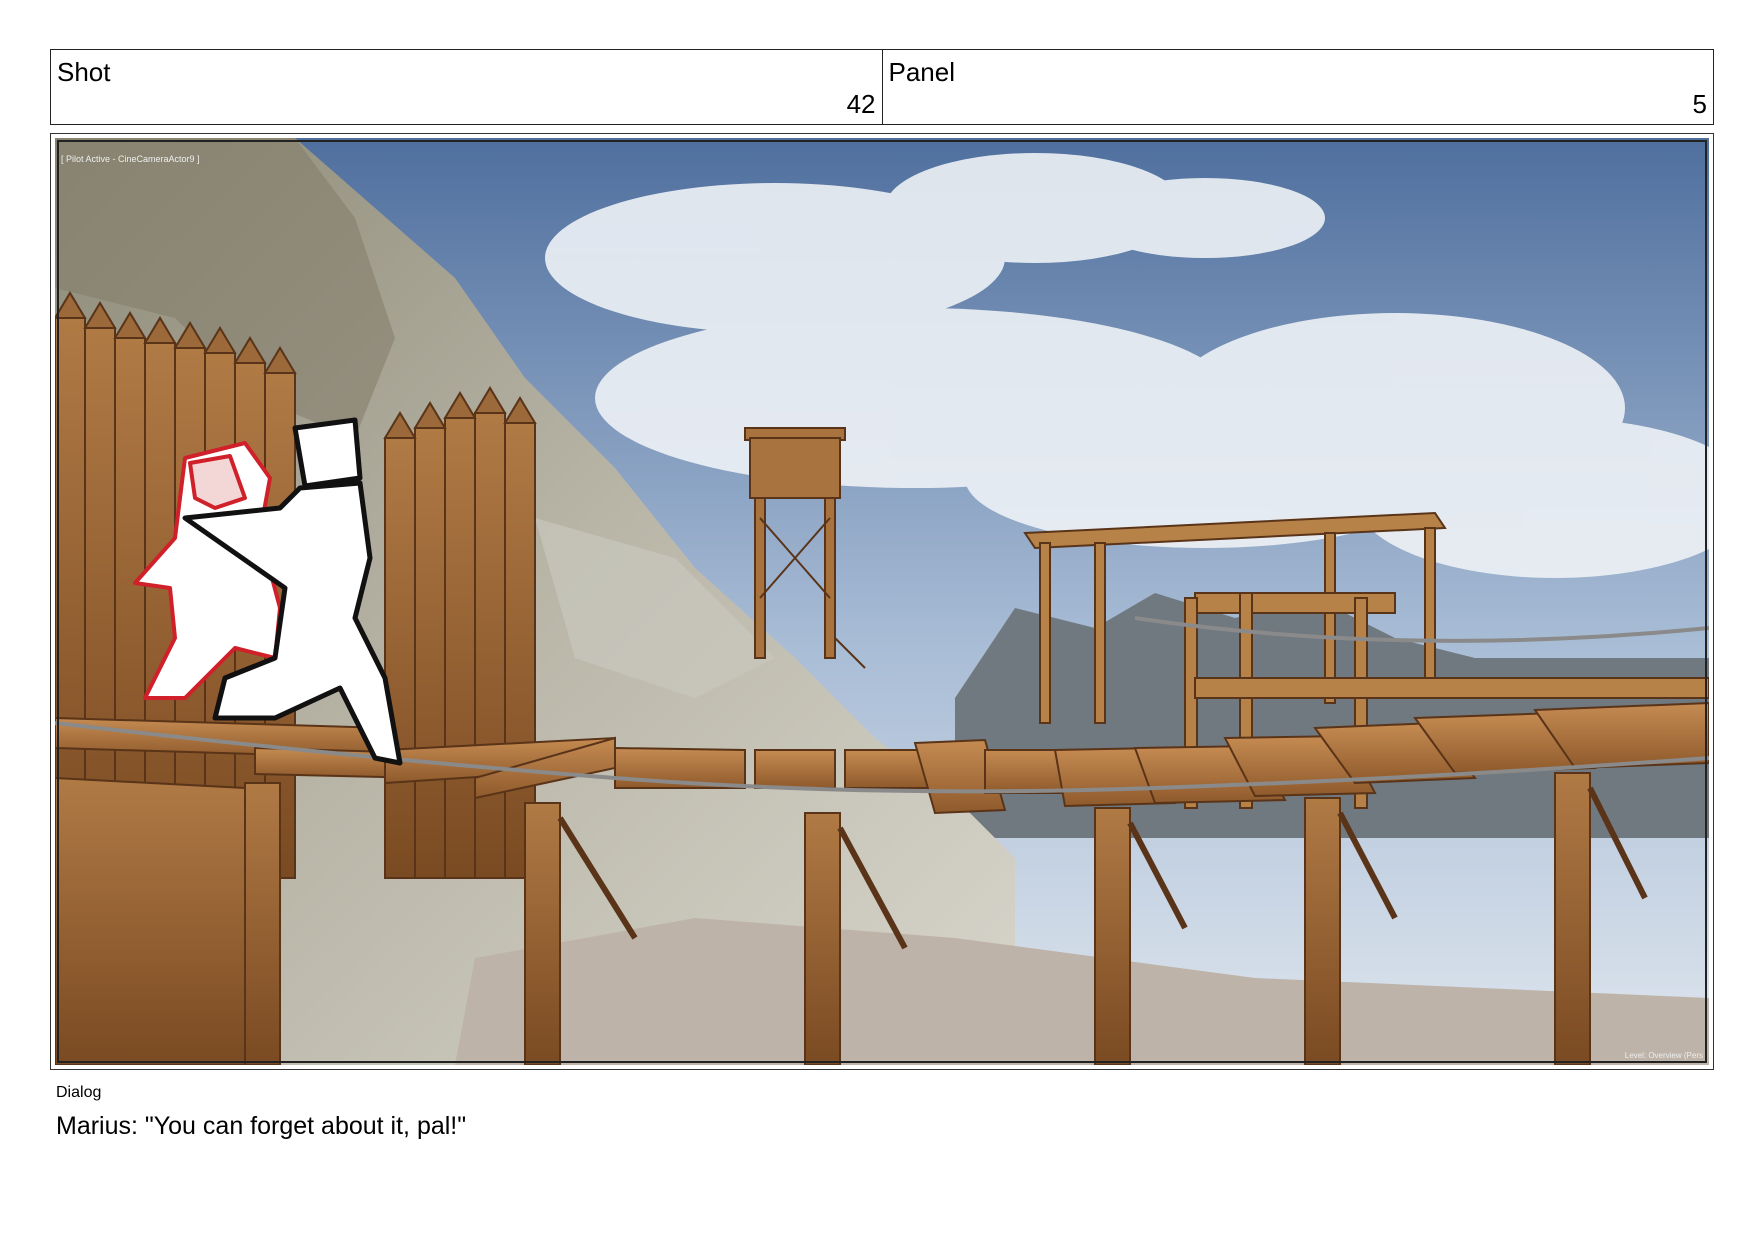 The width and height of the screenshot is (1754, 1240). What do you see at coordinates (130, 159) in the screenshot?
I see `viewport-overlay-top: [ Pilot Active - CineCameraActor9 ]` at bounding box center [130, 159].